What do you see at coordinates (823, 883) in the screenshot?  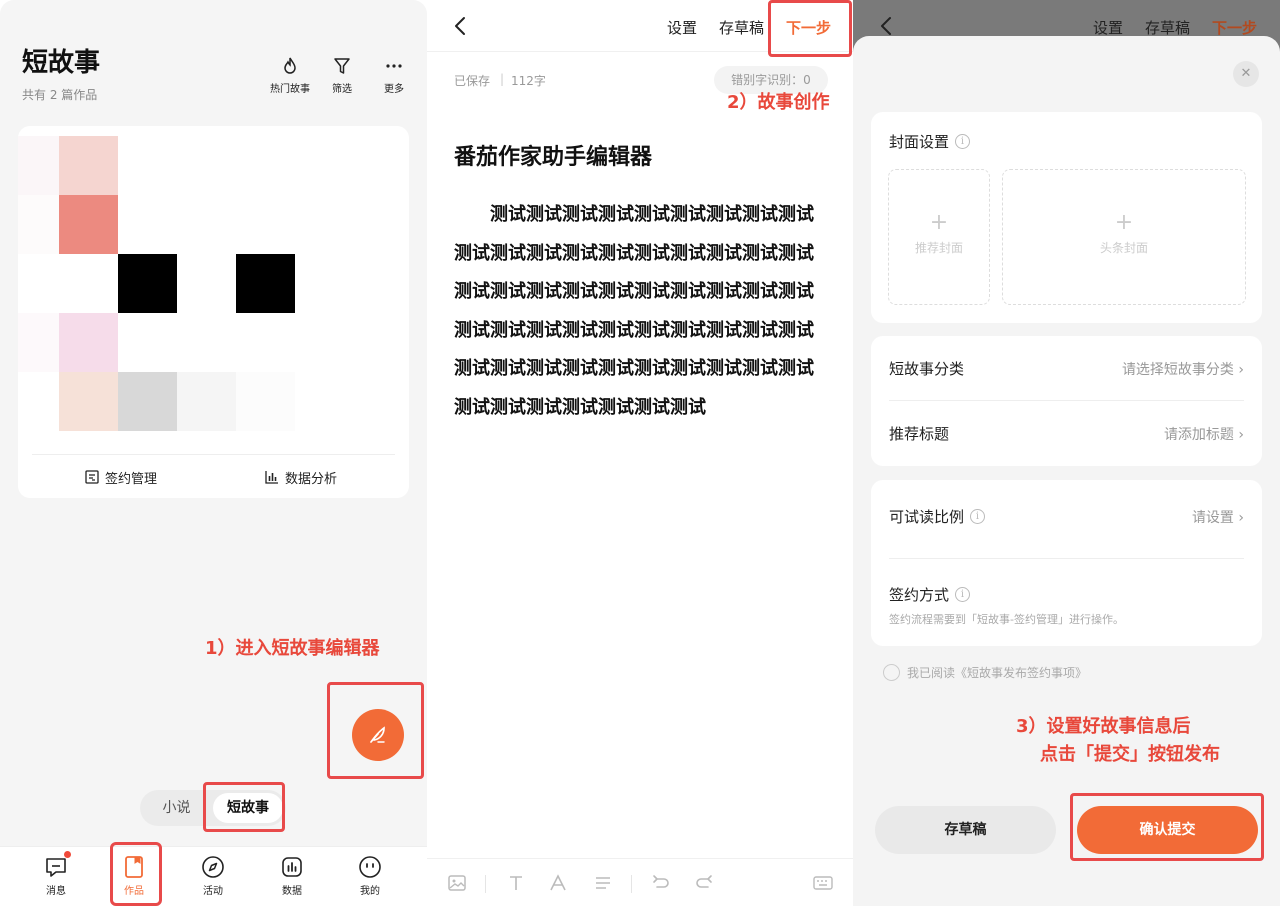 I see `keyboard-icon` at bounding box center [823, 883].